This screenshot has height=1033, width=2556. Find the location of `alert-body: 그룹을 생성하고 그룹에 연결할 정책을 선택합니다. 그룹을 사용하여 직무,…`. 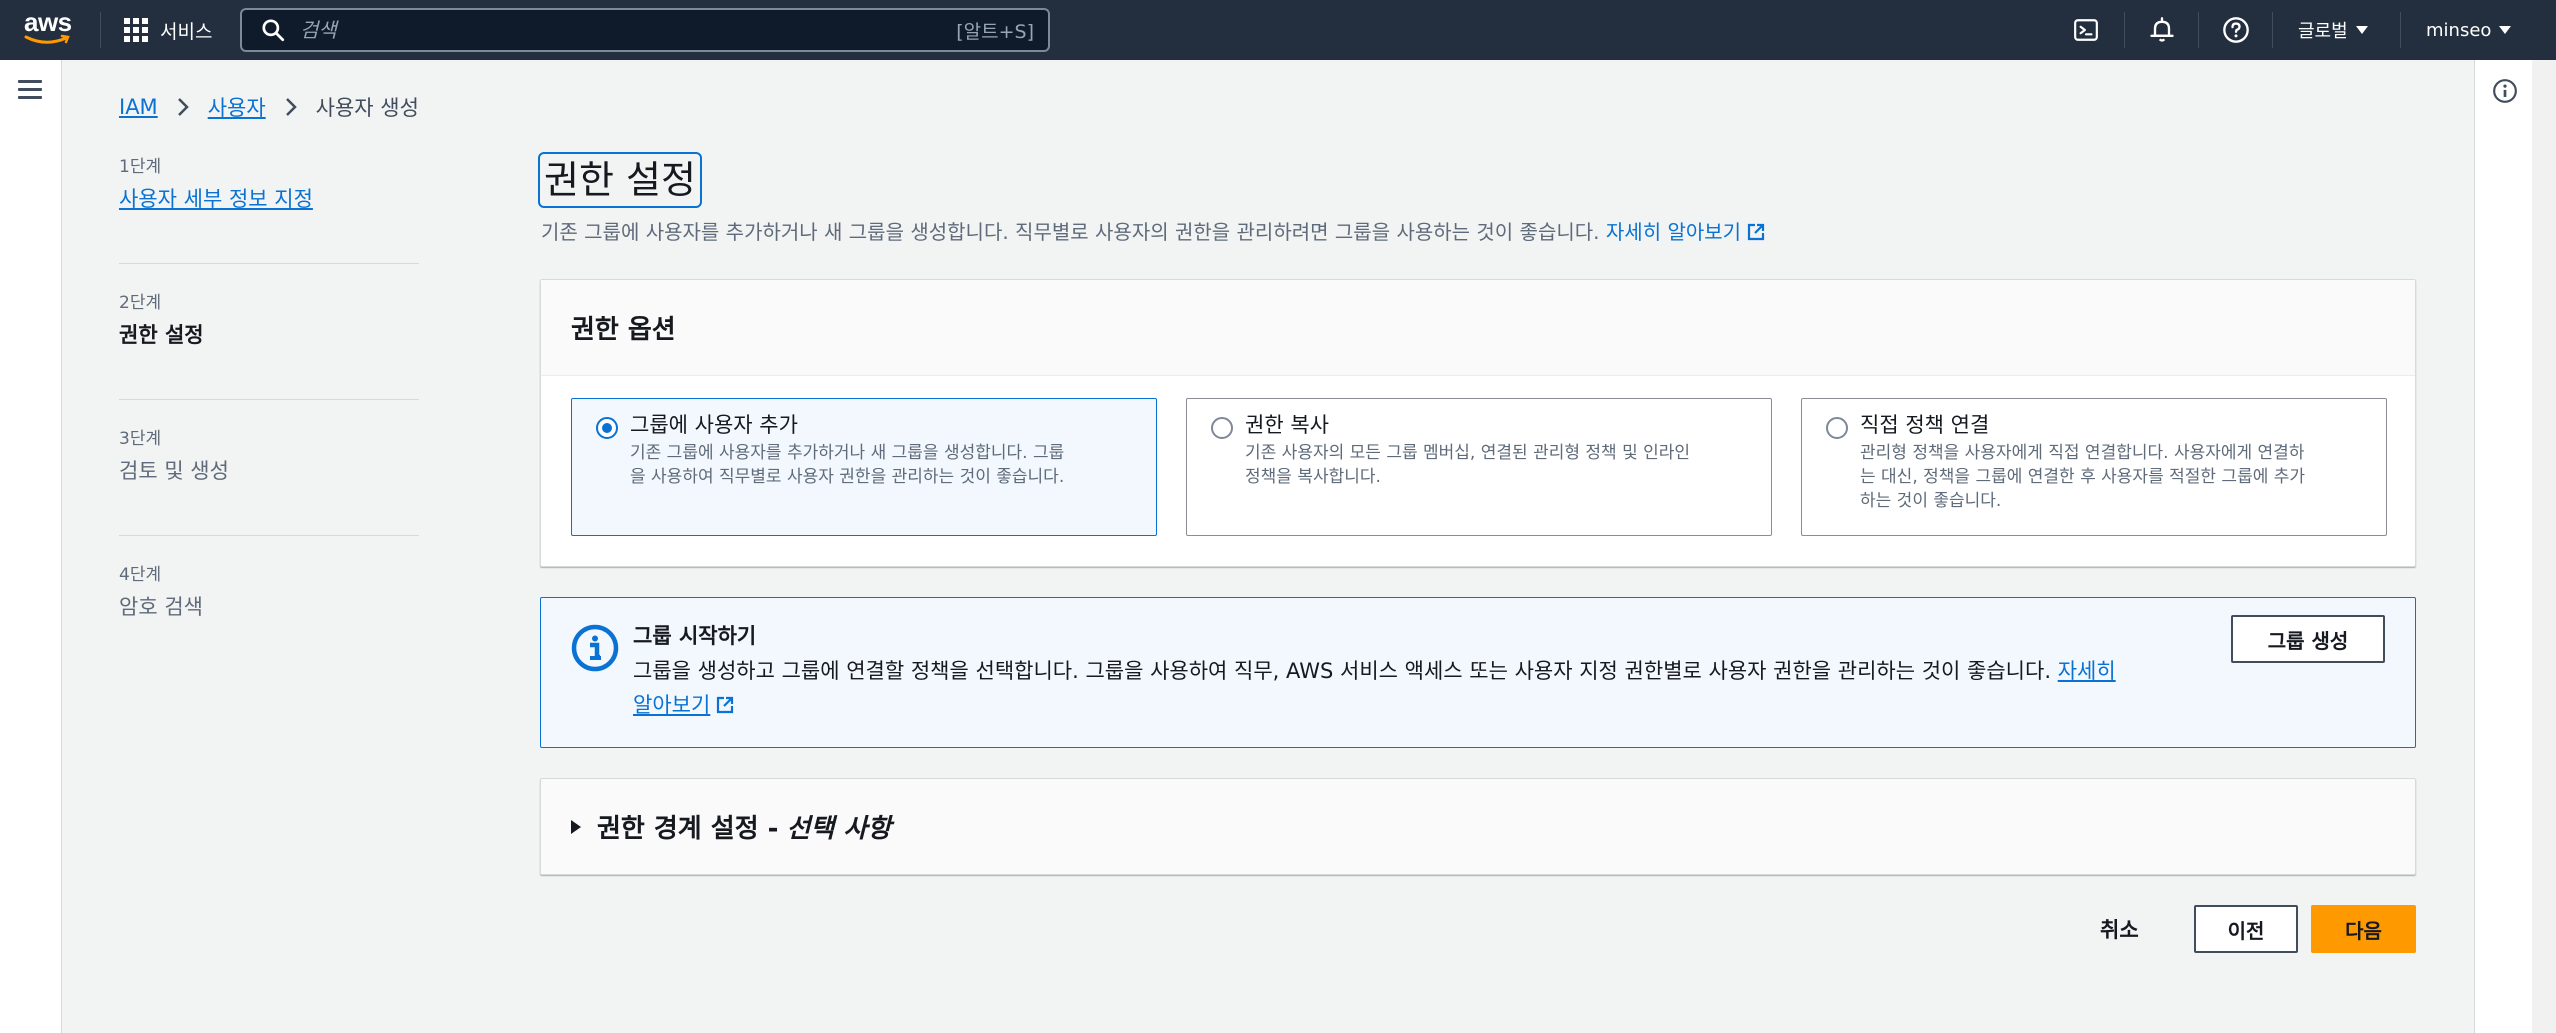

alert-body: 그룹을 생성하고 그룹에 연결할 정책을 선택합니다. 그룹을 사용하여 직무,… is located at coordinates (1403, 688).